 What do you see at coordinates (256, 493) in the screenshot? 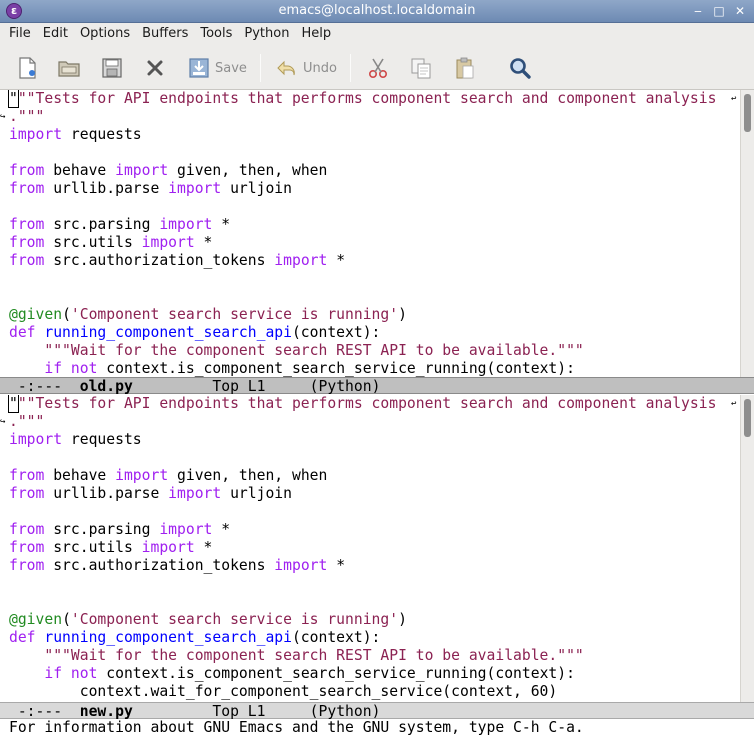
I see `code-token: urljoin` at bounding box center [256, 493].